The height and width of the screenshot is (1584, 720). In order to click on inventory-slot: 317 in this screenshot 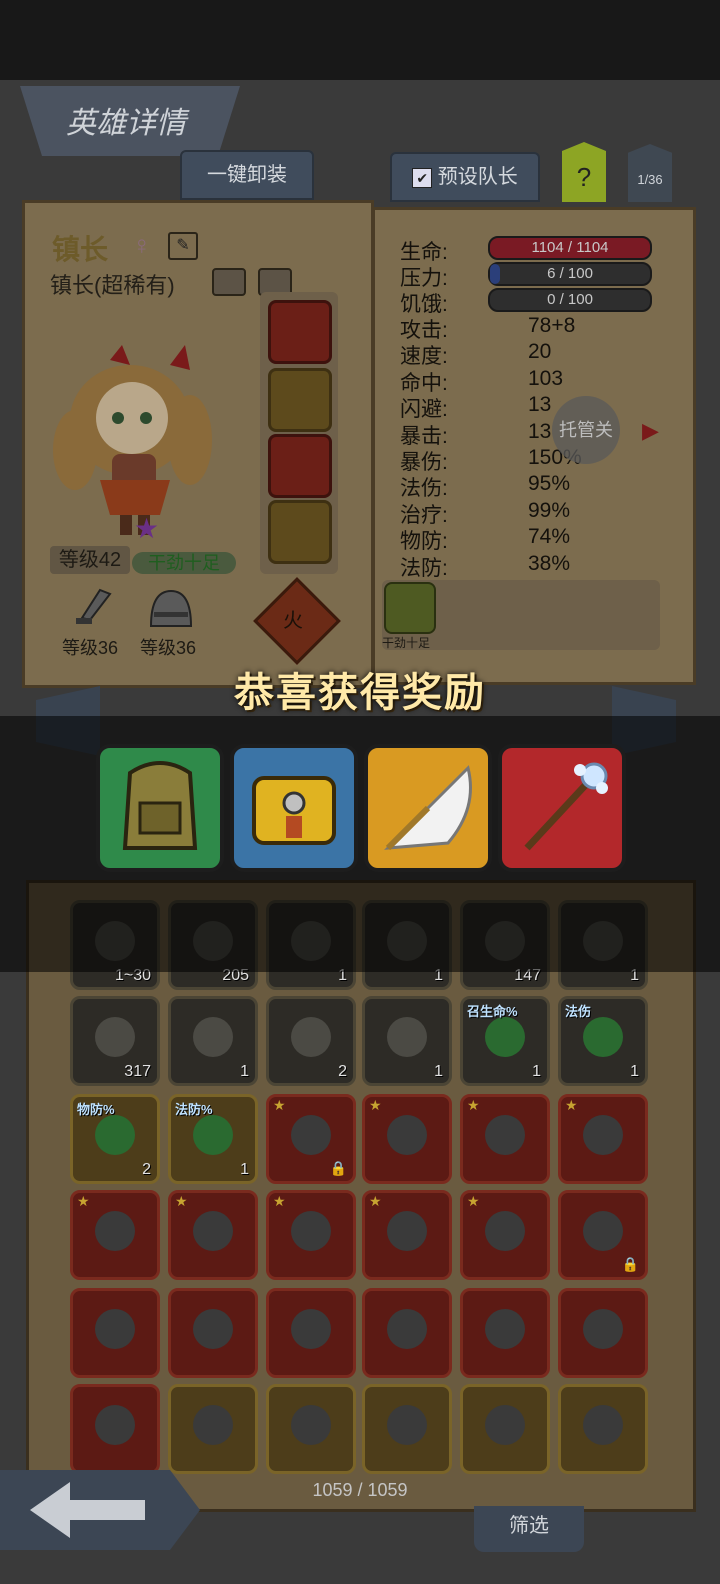, I will do `click(115, 1041)`.